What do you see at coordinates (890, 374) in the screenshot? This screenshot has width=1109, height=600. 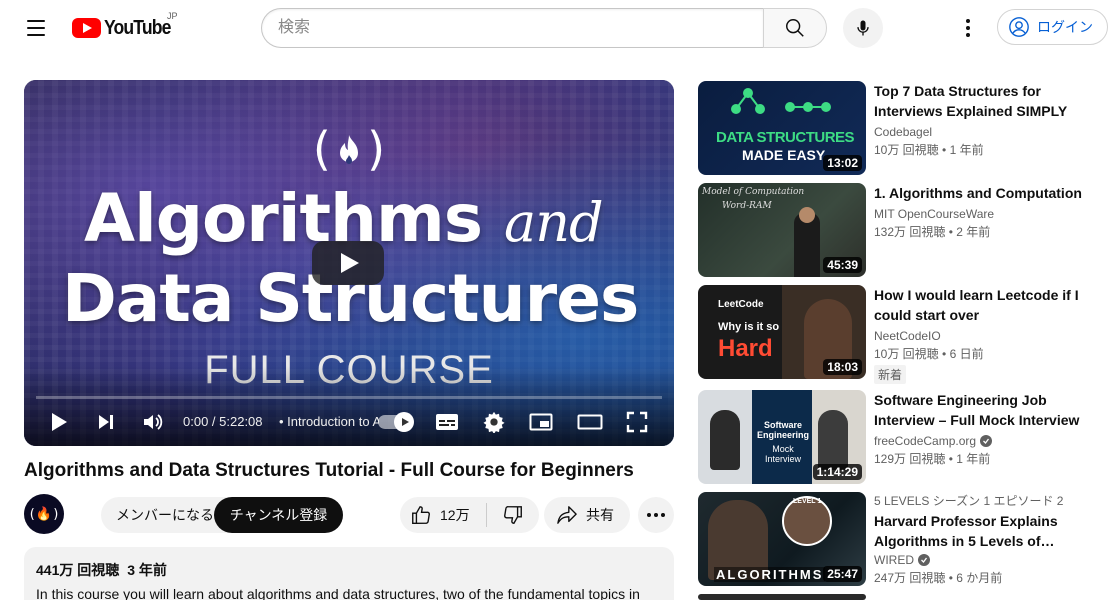 I see `new-badge: 新着` at bounding box center [890, 374].